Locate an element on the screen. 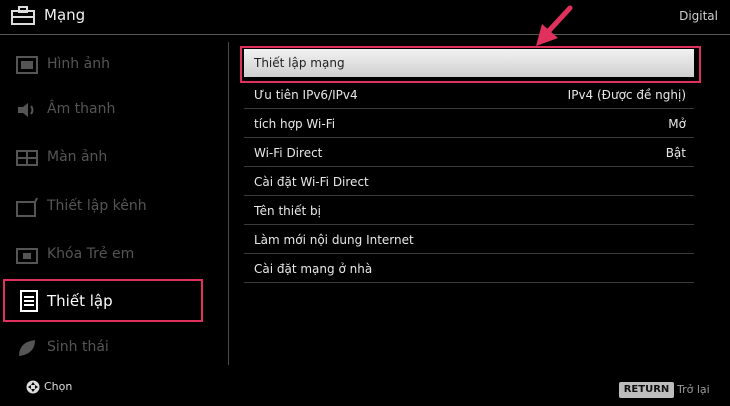 This screenshot has width=730, height=406. broadcast-mode: Digital is located at coordinates (698, 16).